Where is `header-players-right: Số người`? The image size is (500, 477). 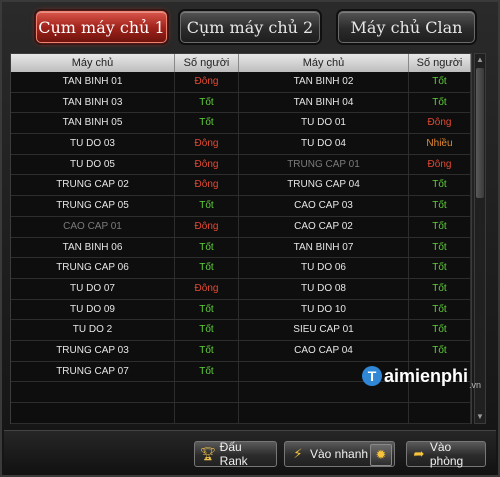 header-players-right: Số người is located at coordinates (440, 63).